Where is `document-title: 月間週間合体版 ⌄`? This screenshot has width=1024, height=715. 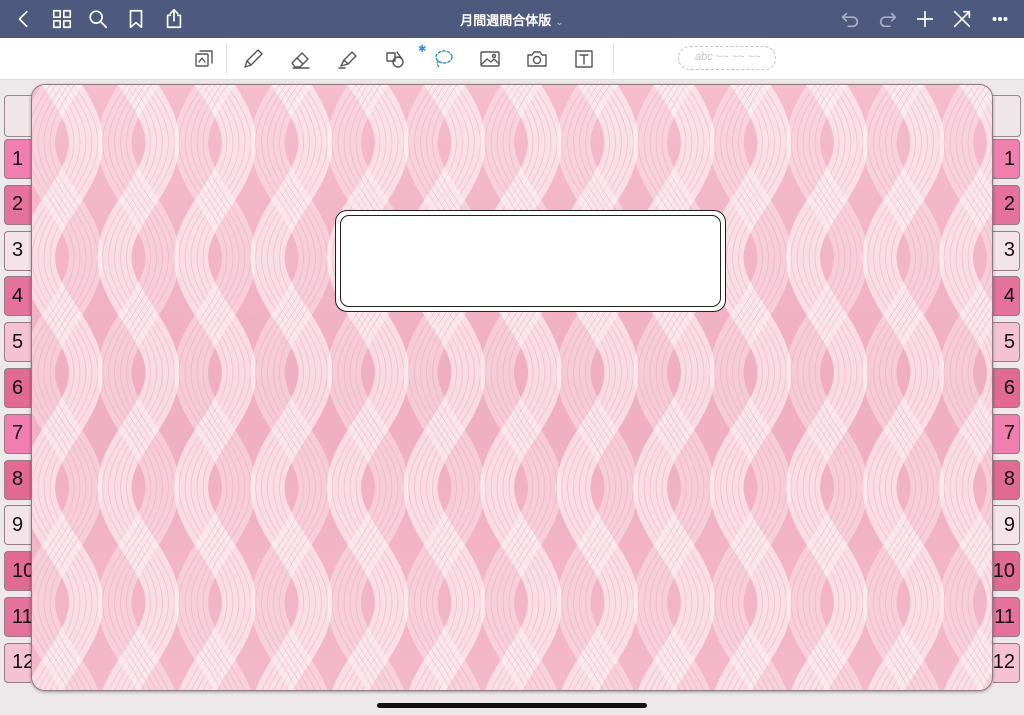 document-title: 月間週間合体版 ⌄ is located at coordinates (512, 19).